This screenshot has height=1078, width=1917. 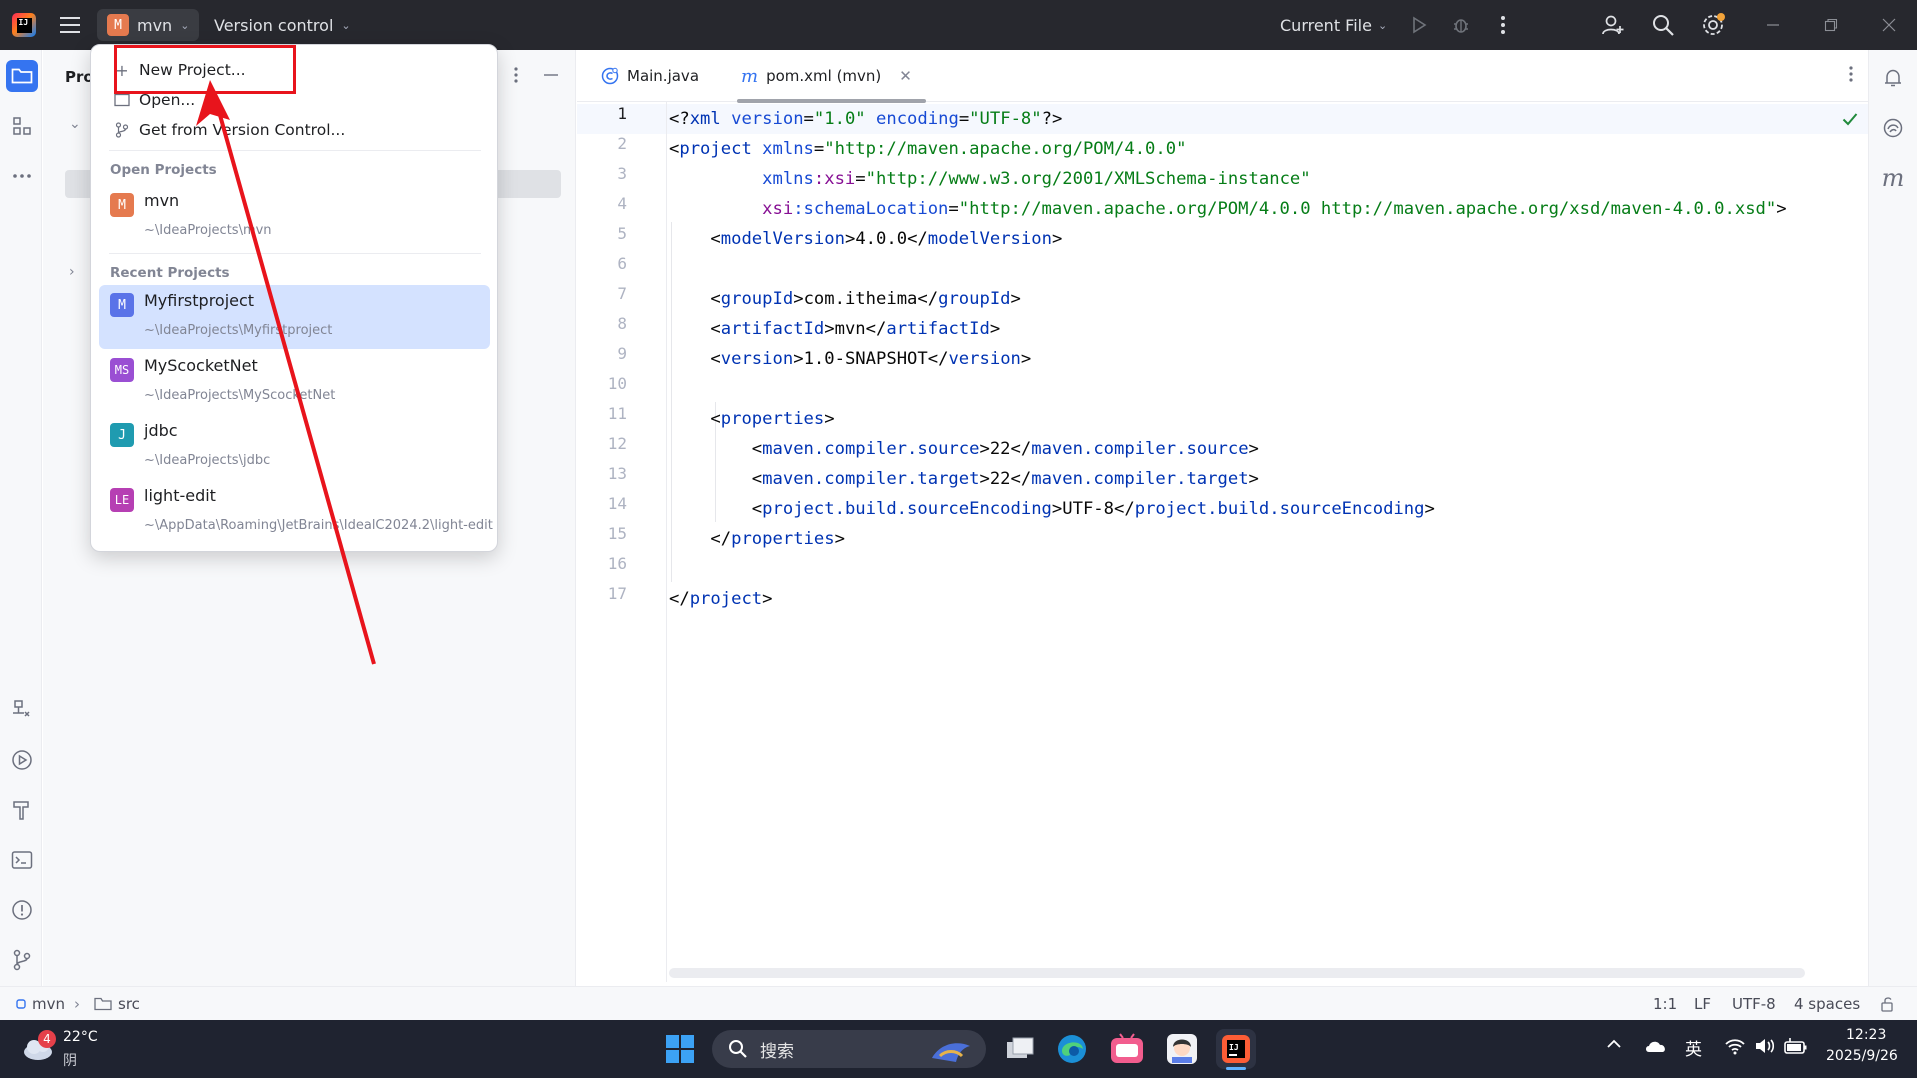 What do you see at coordinates (1419, 25) in the screenshot?
I see `run-icon` at bounding box center [1419, 25].